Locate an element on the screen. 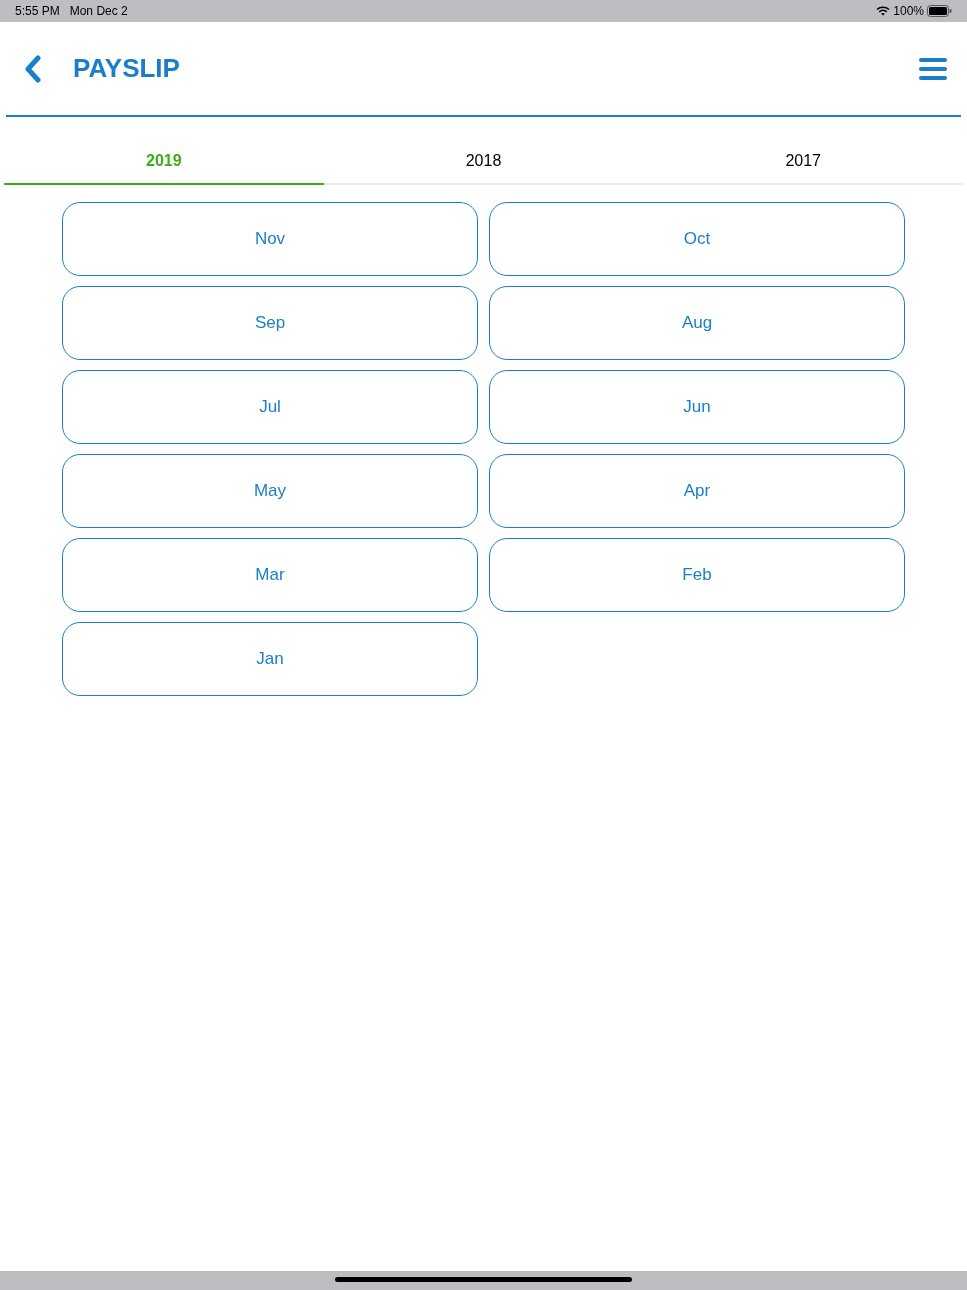 The width and height of the screenshot is (967, 1290). year-tab: 2018 is located at coordinates (483, 162).